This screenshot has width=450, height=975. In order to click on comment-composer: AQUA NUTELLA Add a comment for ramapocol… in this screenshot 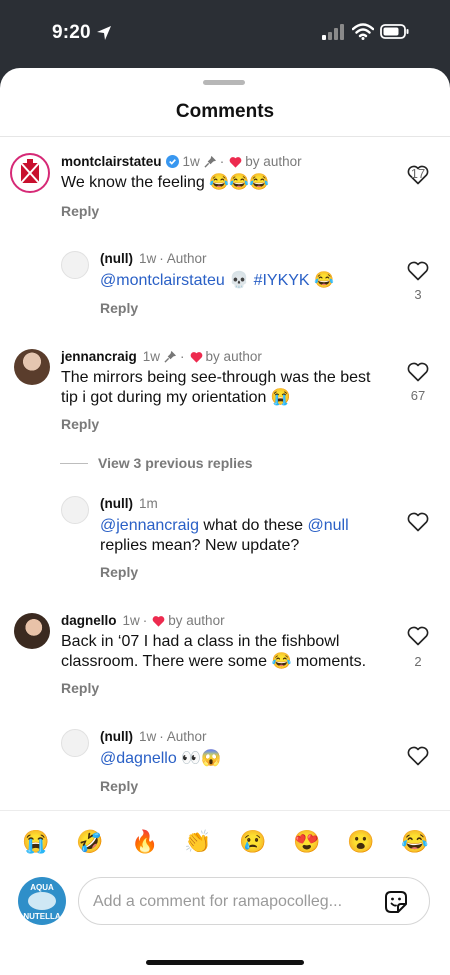, I will do `click(225, 907)`.